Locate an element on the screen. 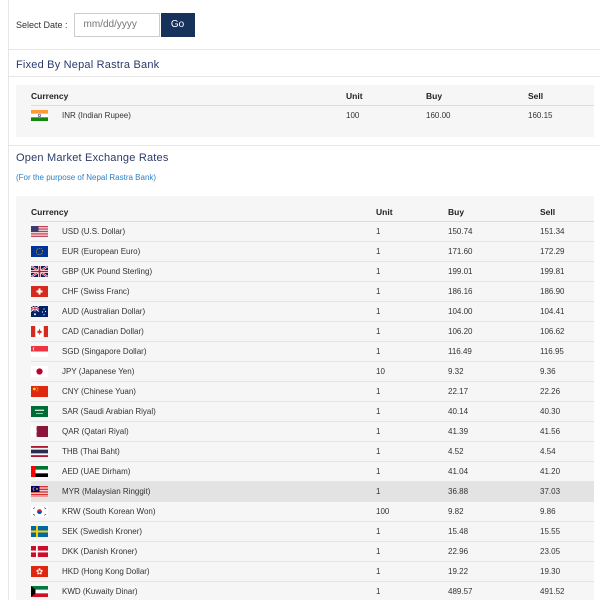  currency-cell: GBP (UK Pound Sterling) is located at coordinates (203, 271).